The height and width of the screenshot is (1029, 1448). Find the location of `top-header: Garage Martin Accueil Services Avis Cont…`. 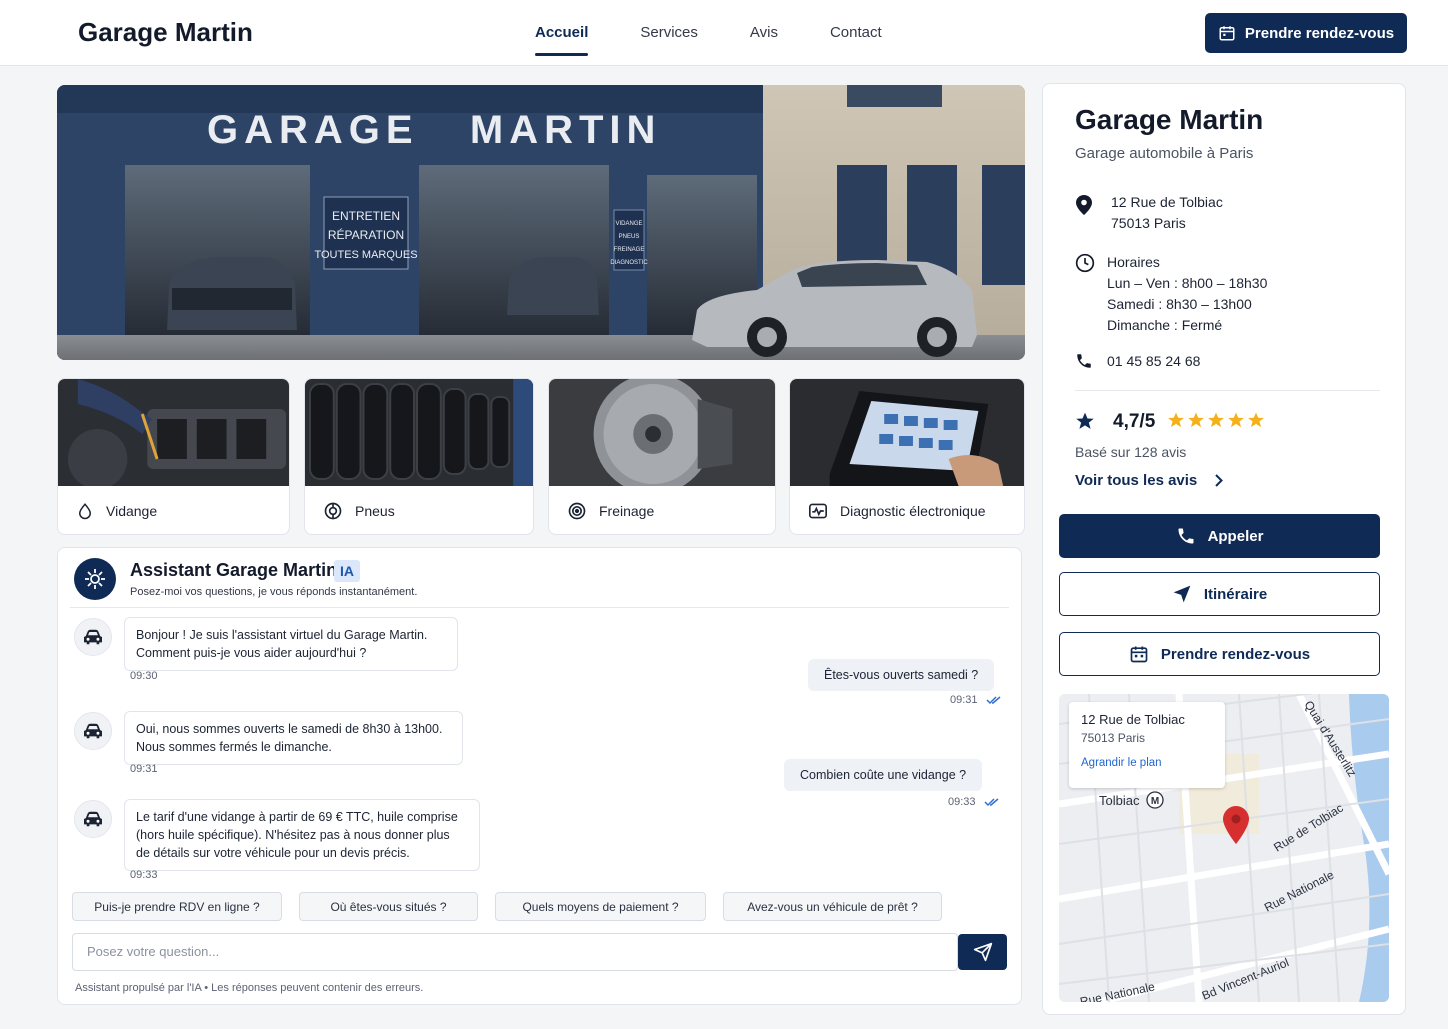

top-header: Garage Martin Accueil Services Avis Cont… is located at coordinates (724, 33).